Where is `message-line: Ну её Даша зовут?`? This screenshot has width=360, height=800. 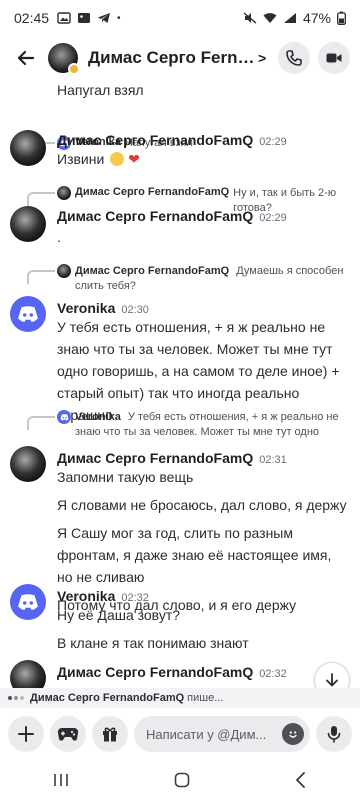
message-line: Ну её Даша зовут? is located at coordinates (119, 615).